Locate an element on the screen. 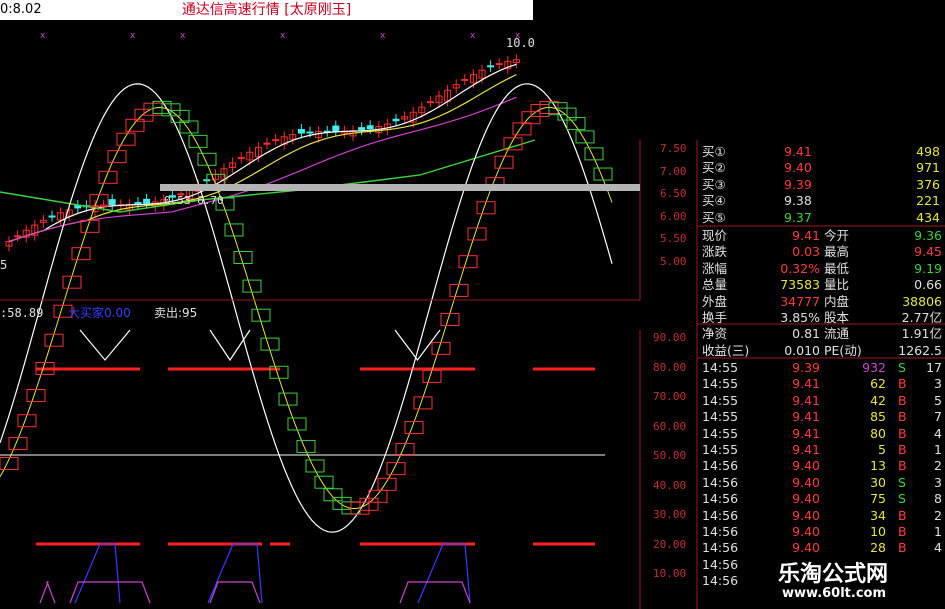 This screenshot has height=609, width=945. bid-volume: 498 is located at coordinates (928, 151).